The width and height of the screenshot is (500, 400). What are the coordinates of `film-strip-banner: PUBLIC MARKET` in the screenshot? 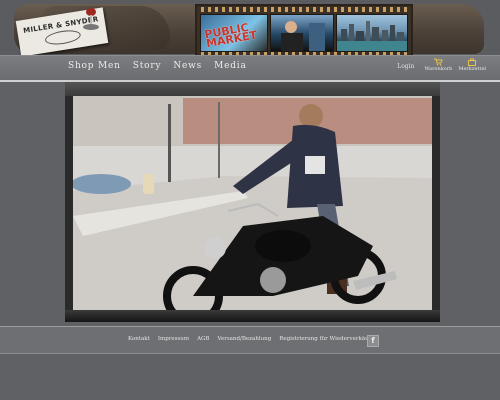 It's located at (304, 32).